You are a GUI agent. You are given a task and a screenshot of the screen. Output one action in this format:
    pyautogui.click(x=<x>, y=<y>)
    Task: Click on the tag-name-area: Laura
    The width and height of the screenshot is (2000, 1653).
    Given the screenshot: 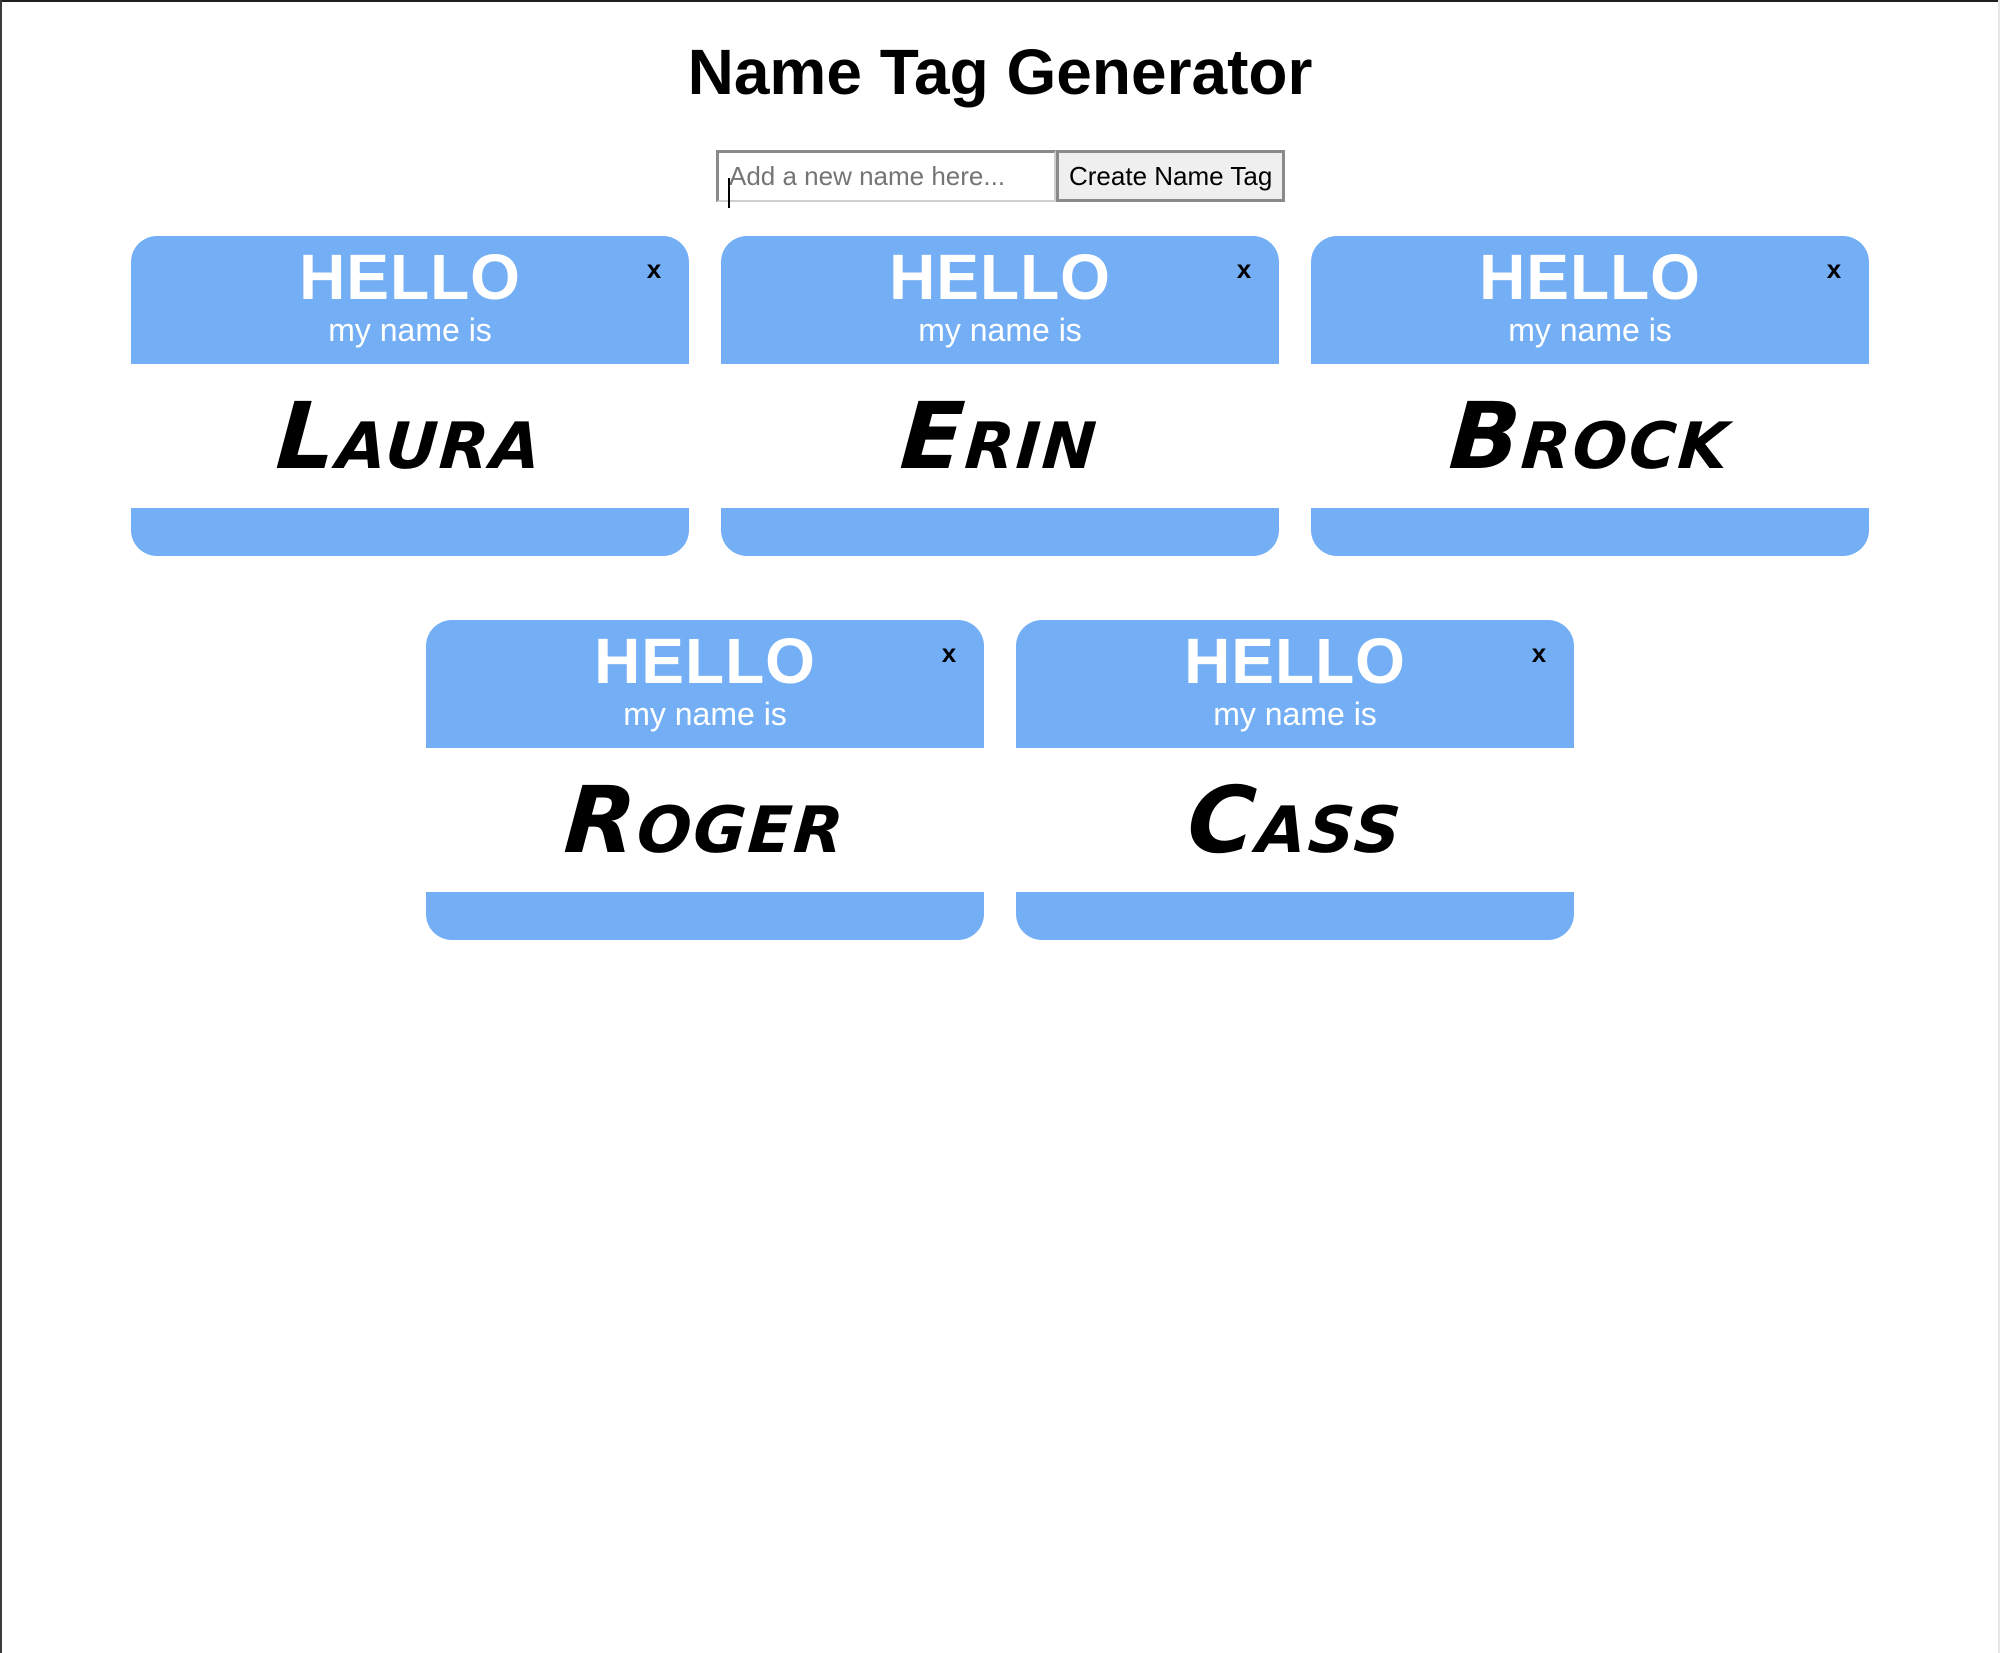 What is the action you would take?
    pyautogui.click(x=410, y=436)
    